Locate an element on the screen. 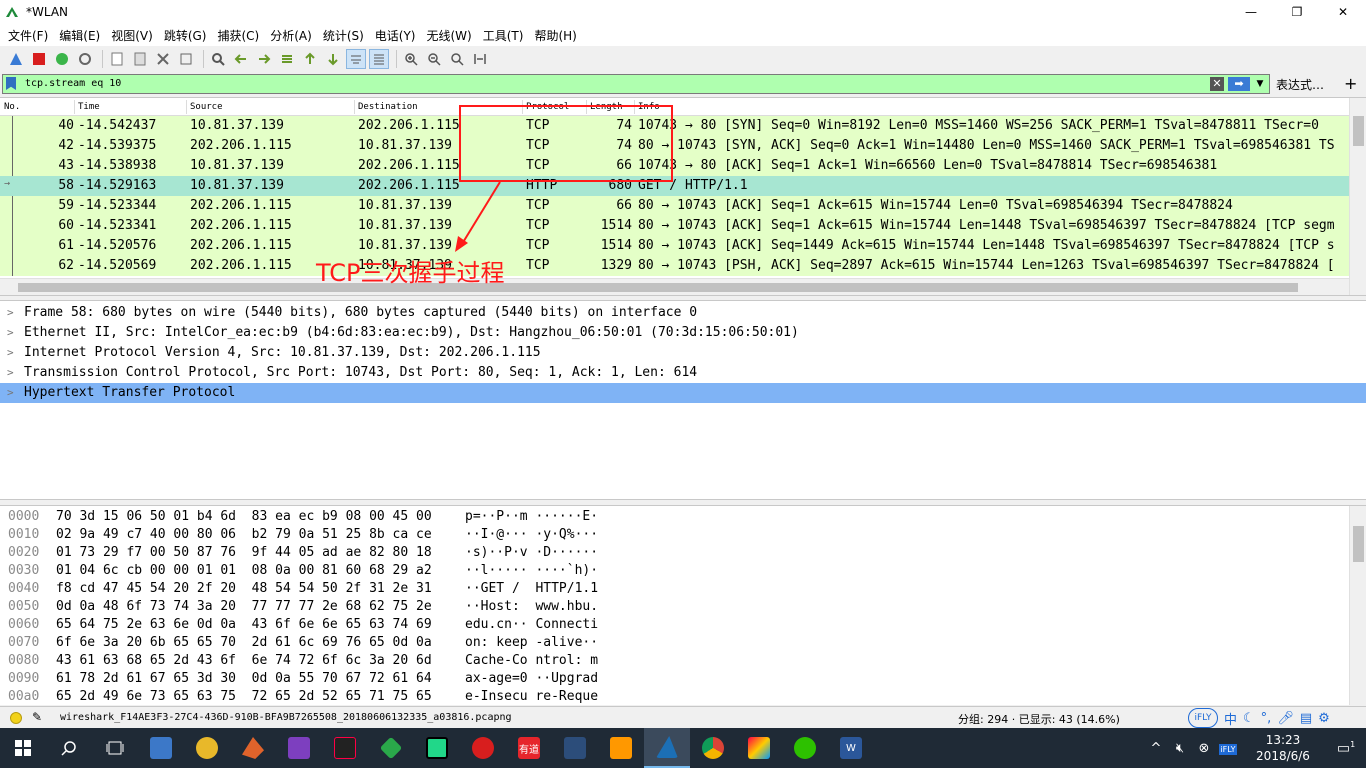 Image resolution: width=1366 pixels, height=768 pixels. punctuation-icon: °, is located at coordinates (1266, 718).